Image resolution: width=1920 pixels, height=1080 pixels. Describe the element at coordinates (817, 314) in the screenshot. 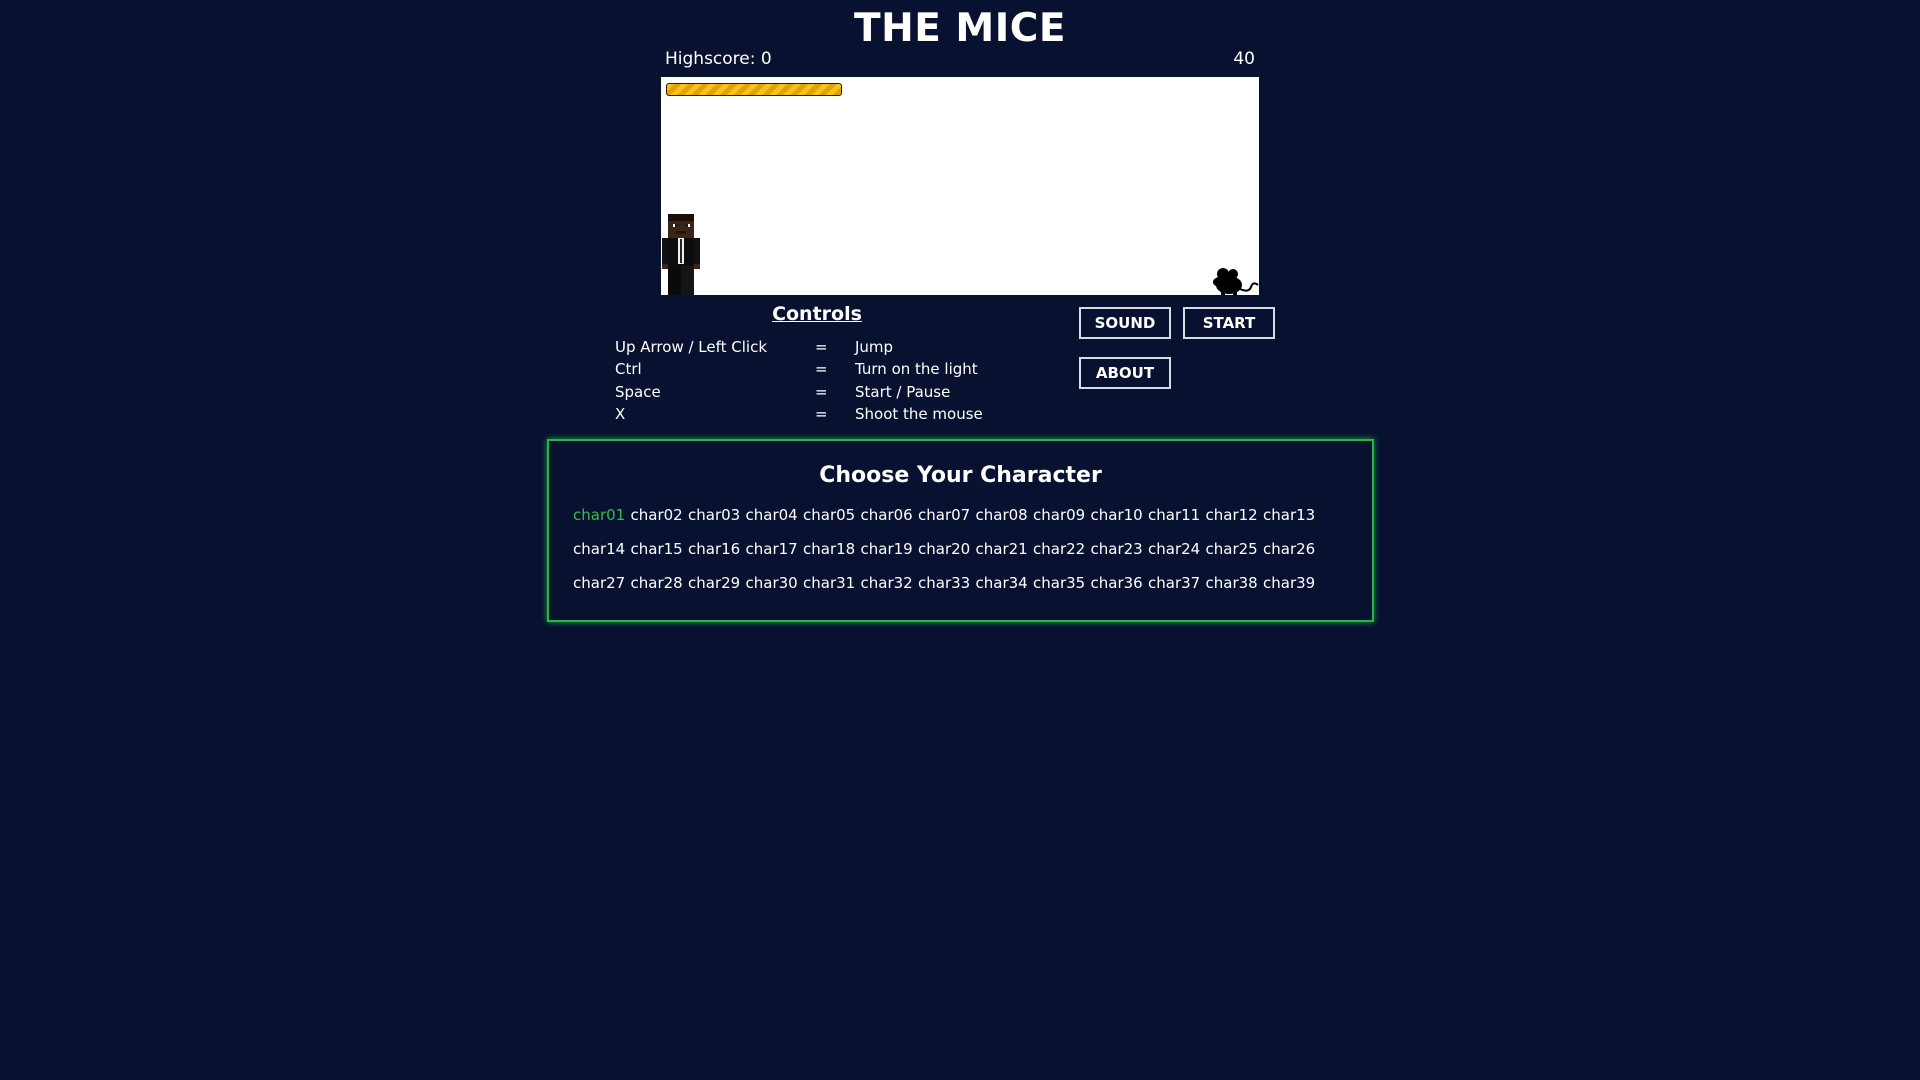

I see `controls-title: Controls` at that location.